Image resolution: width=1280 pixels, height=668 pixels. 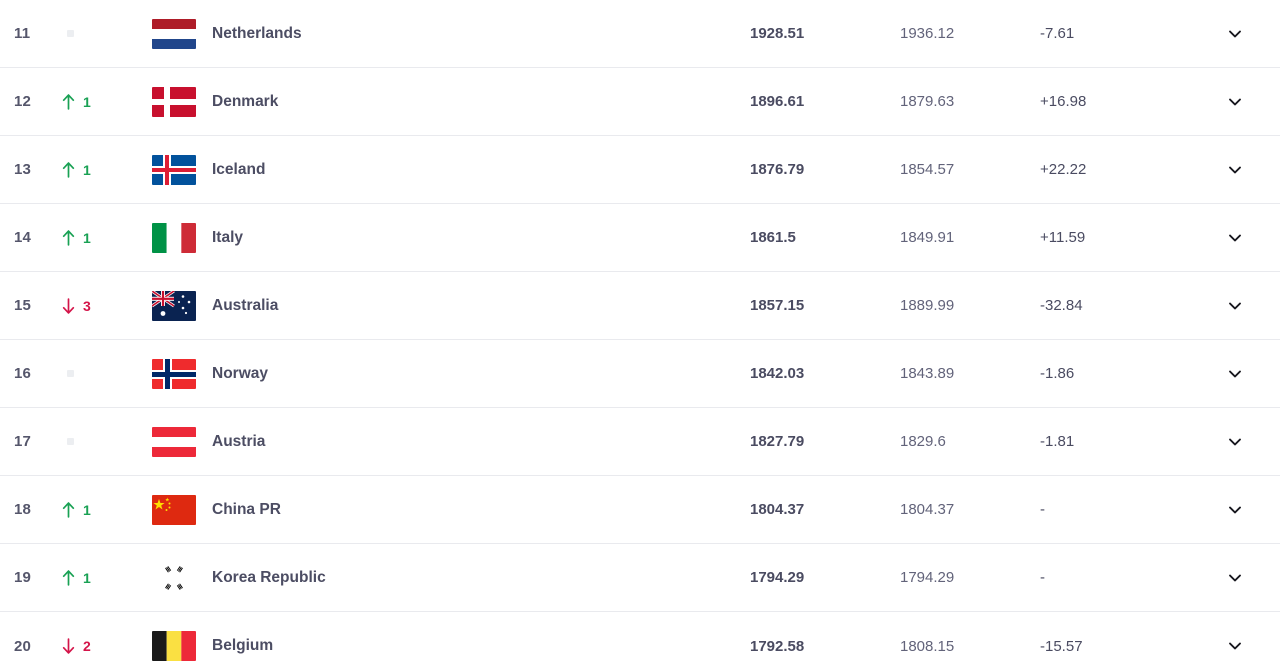 What do you see at coordinates (1057, 33) in the screenshot?
I see `team-points-change: -7.61` at bounding box center [1057, 33].